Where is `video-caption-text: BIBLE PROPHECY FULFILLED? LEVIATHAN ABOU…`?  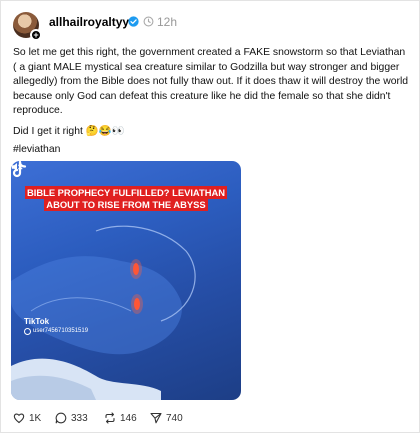 video-caption-text: BIBLE PROPHECY FULFILLED? LEVIATHAN ABOU… is located at coordinates (126, 198).